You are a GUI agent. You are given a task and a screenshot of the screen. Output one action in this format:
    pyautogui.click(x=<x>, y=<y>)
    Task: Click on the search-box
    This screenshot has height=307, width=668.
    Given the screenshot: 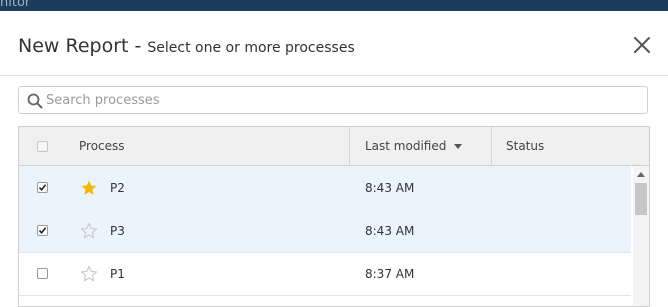 What is the action you would take?
    pyautogui.click(x=333, y=100)
    